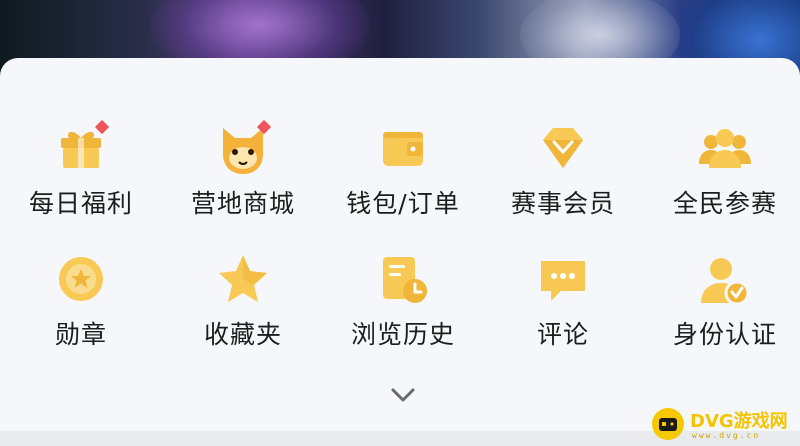 The image size is (800, 446). What do you see at coordinates (725, 180) in the screenshot?
I see `menu-item-all-compete: 全民参赛` at bounding box center [725, 180].